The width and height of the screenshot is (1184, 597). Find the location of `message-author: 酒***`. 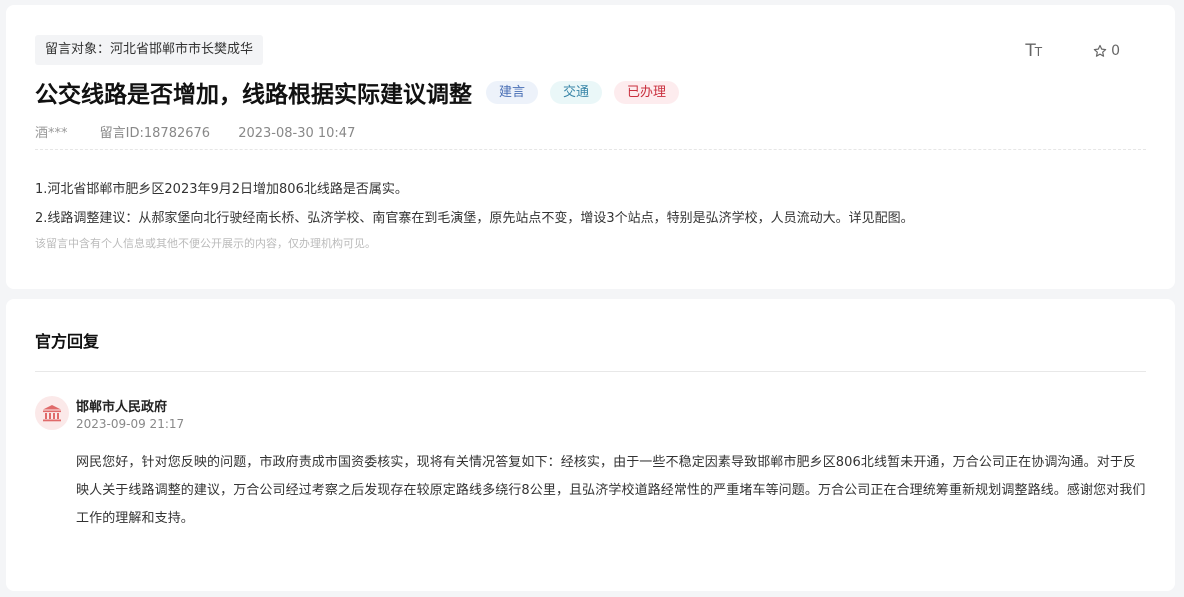

message-author: 酒*** is located at coordinates (51, 133).